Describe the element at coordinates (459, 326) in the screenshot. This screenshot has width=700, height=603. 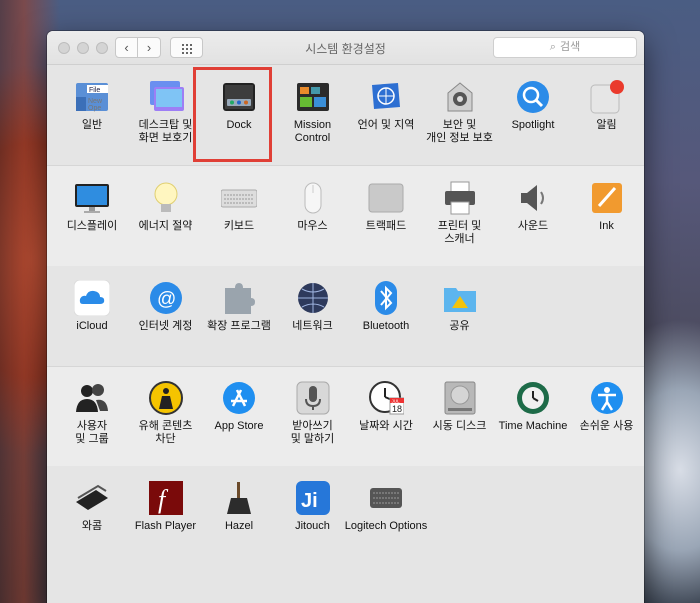
I see `pref-pane-label: 공유` at that location.